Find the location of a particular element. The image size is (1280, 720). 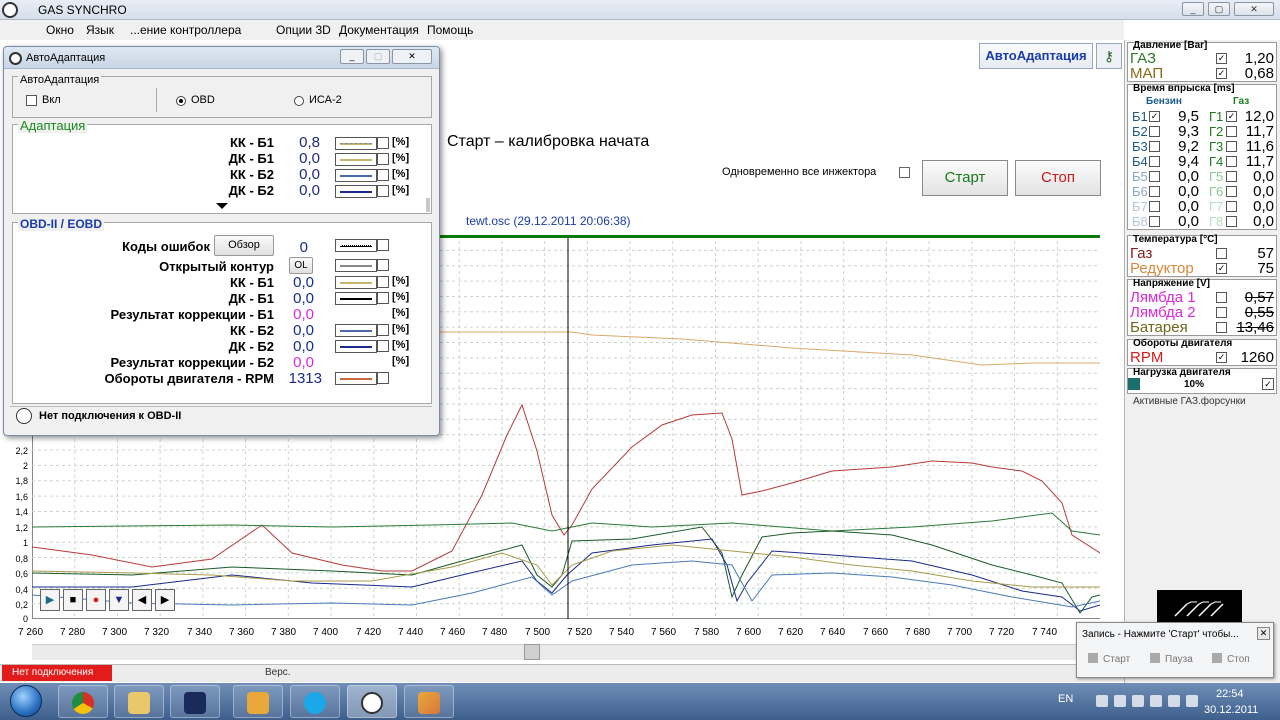

stop-button: Стоп is located at coordinates (1058, 178).